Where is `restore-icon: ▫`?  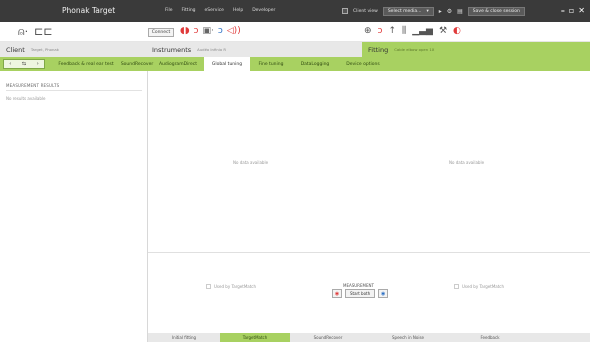
restore-icon: ▫ is located at coordinates (571, 10).